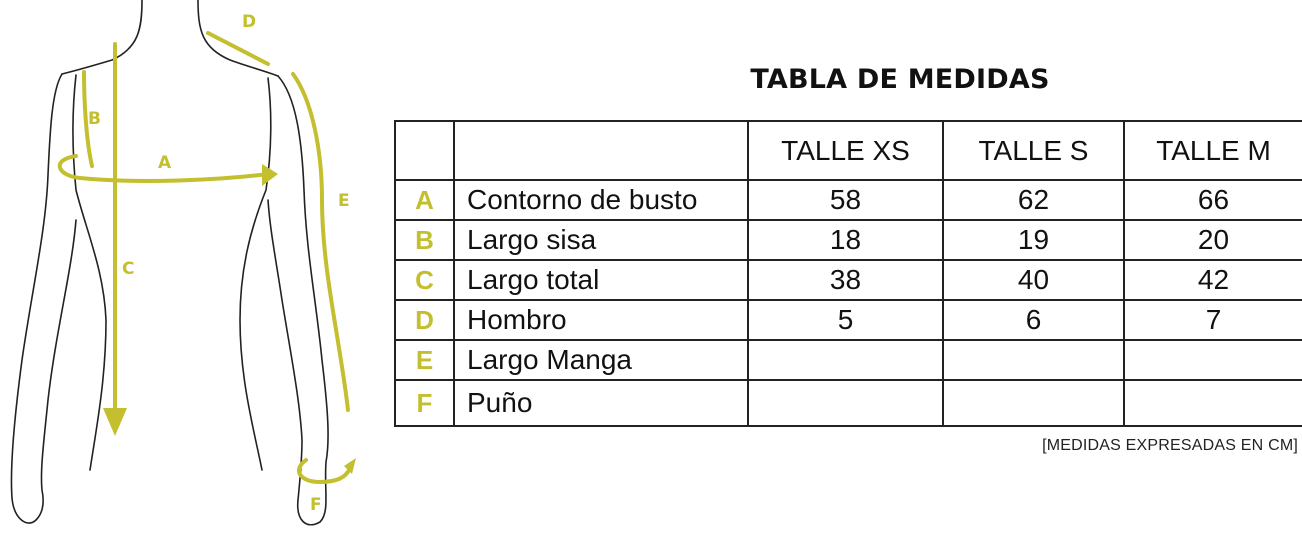  What do you see at coordinates (1033, 200) in the screenshot?
I see `row-value-s: 62` at bounding box center [1033, 200].